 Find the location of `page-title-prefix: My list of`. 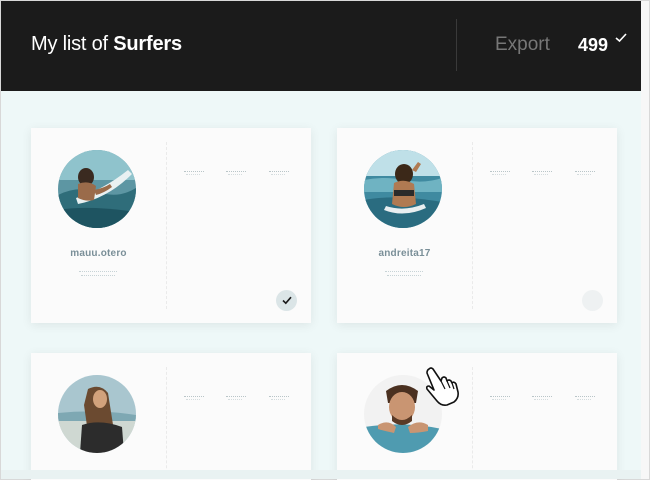

page-title-prefix: My list of is located at coordinates (69, 44).